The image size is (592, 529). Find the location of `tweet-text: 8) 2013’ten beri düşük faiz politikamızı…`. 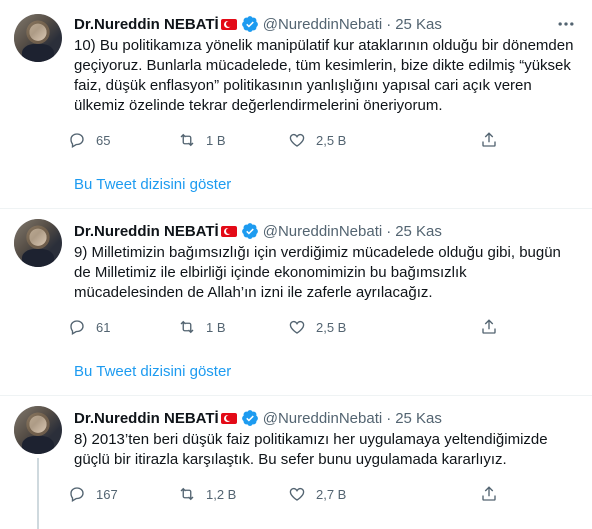

tweet-text: 8) 2013’ten beri düşük faiz politikamızı… is located at coordinates (311, 449).